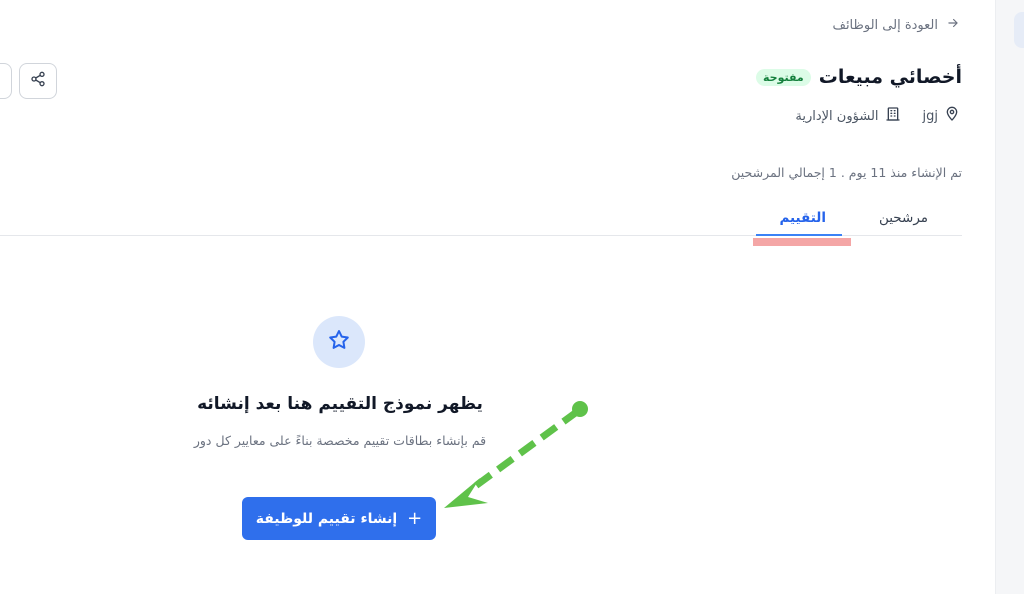 The image size is (1024, 594). I want to click on create-evaluation-label: إنشاء تقييم للوظيفة, so click(326, 518).